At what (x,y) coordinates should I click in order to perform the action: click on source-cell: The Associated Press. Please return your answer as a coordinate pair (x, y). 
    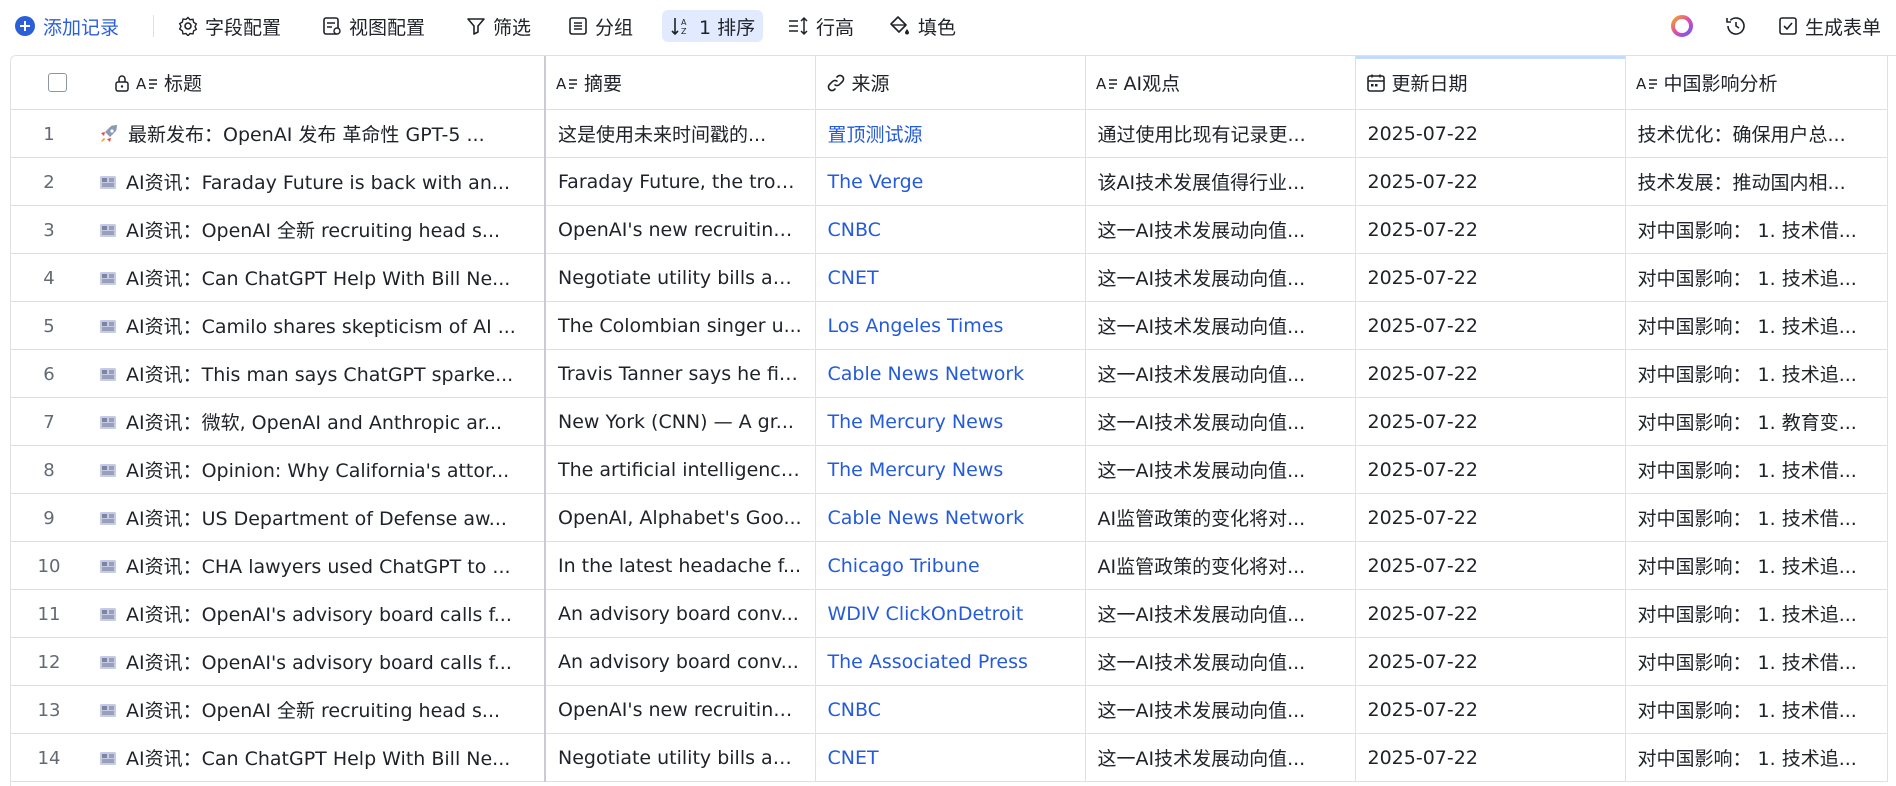
    Looking at the image, I should click on (950, 661).